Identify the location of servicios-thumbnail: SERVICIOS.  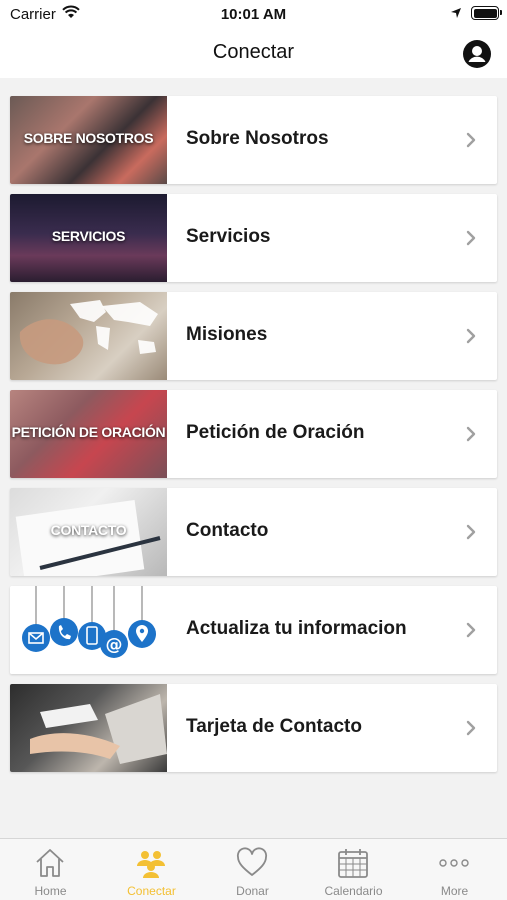
(88, 238).